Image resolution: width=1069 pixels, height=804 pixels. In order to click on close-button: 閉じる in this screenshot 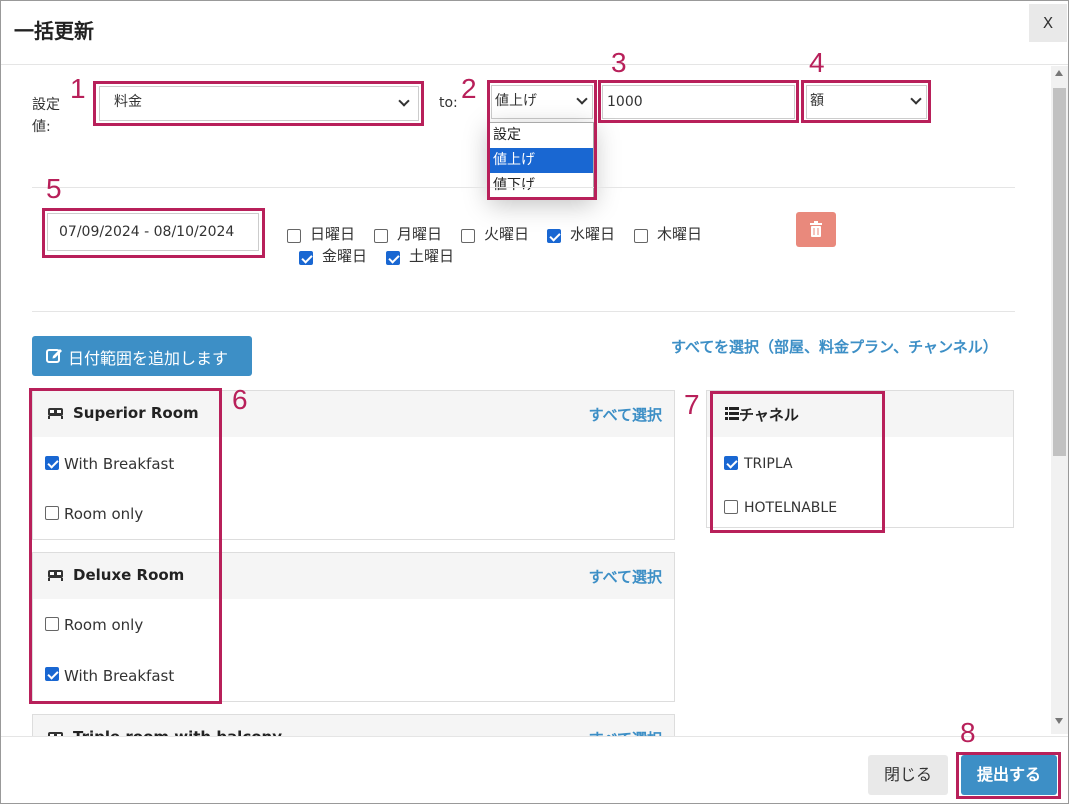, I will do `click(908, 775)`.